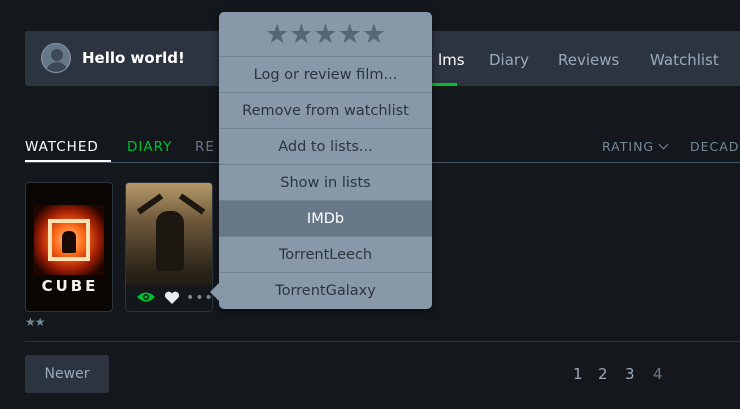 The width and height of the screenshot is (740, 409). Describe the element at coordinates (628, 146) in the screenshot. I see `sort-rating-label: RATING` at that location.